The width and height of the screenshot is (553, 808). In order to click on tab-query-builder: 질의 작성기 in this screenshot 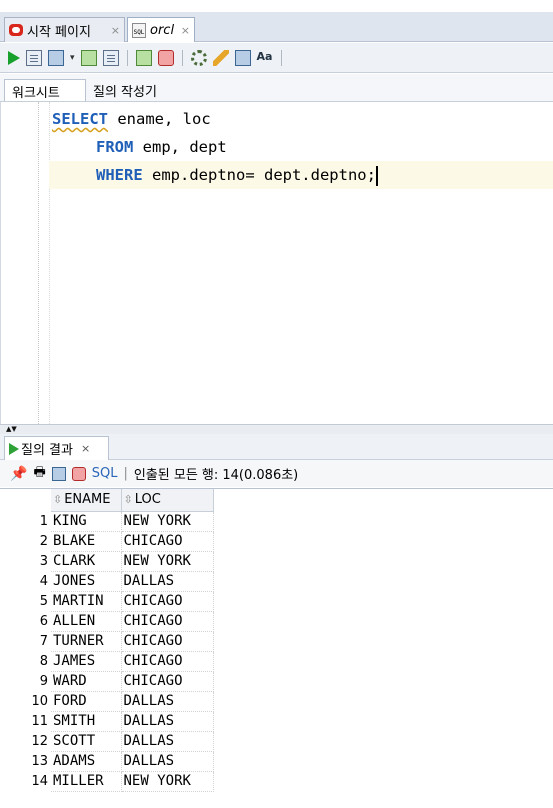, I will do `click(125, 90)`.